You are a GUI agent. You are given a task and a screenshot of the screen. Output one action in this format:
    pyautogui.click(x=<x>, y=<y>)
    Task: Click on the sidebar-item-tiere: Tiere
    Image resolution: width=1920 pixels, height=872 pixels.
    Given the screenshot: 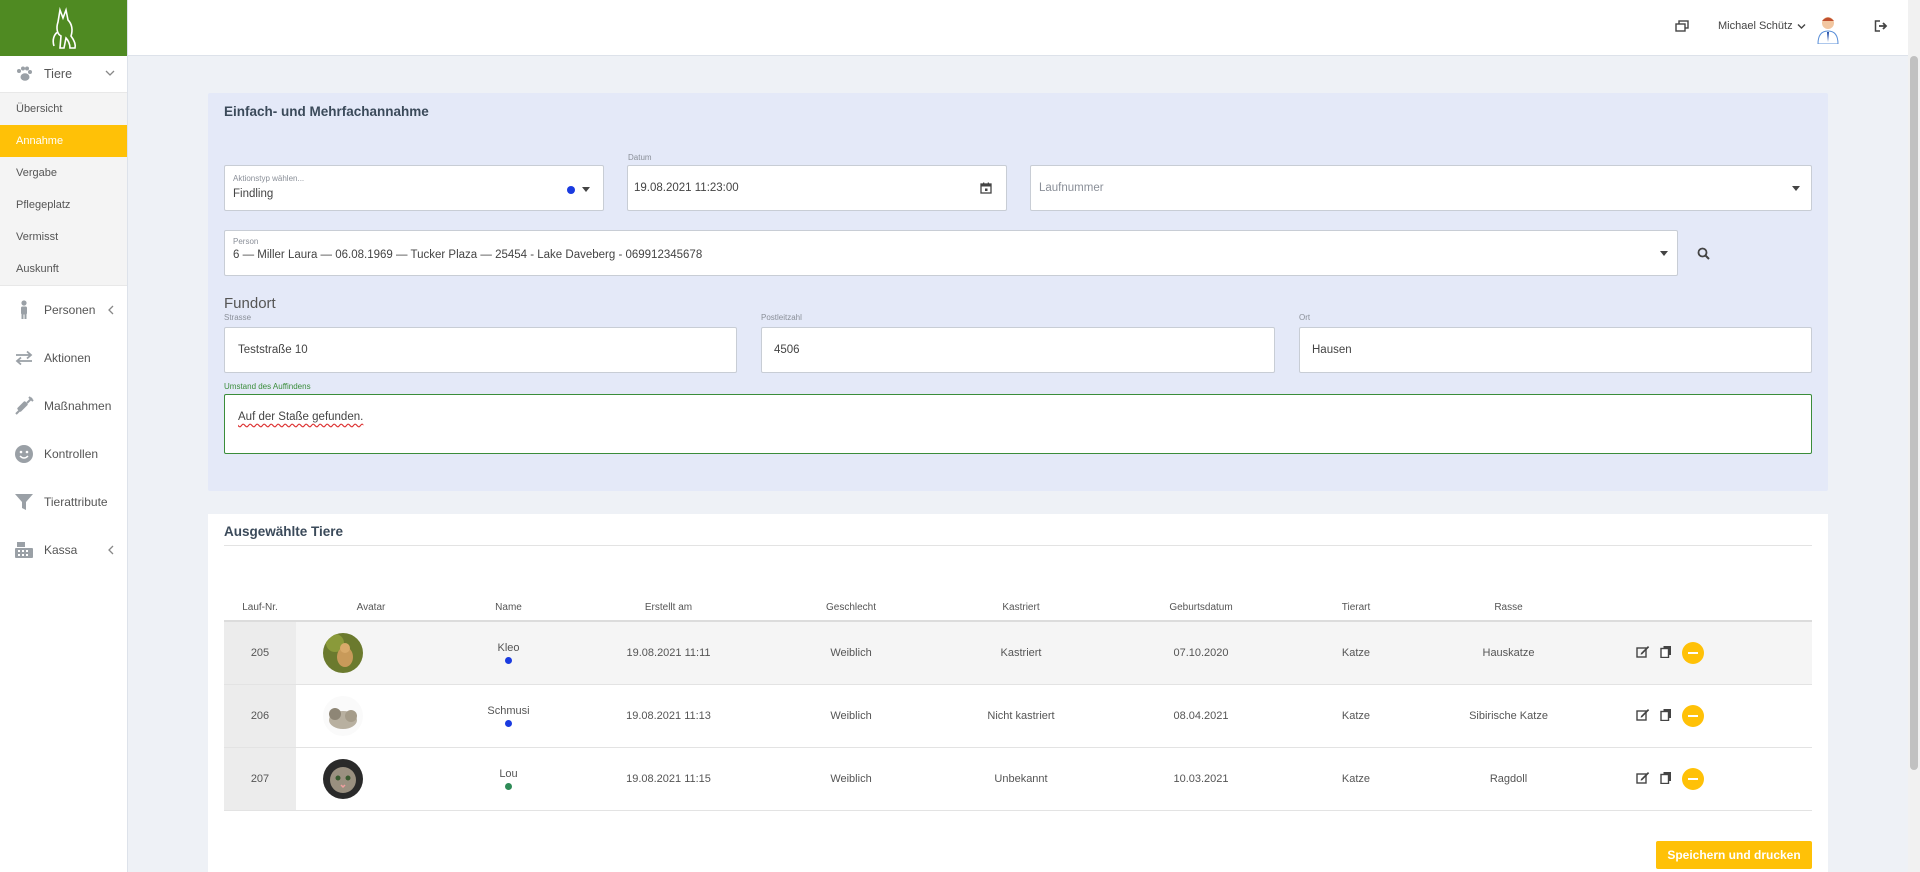 What is the action you would take?
    pyautogui.click(x=63, y=74)
    